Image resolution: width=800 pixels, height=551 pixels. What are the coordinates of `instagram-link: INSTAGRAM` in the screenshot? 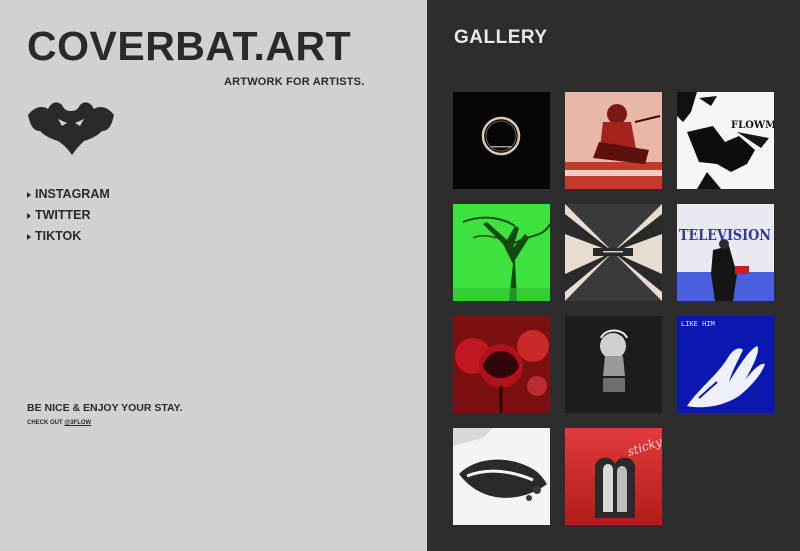 It's located at (68, 194).